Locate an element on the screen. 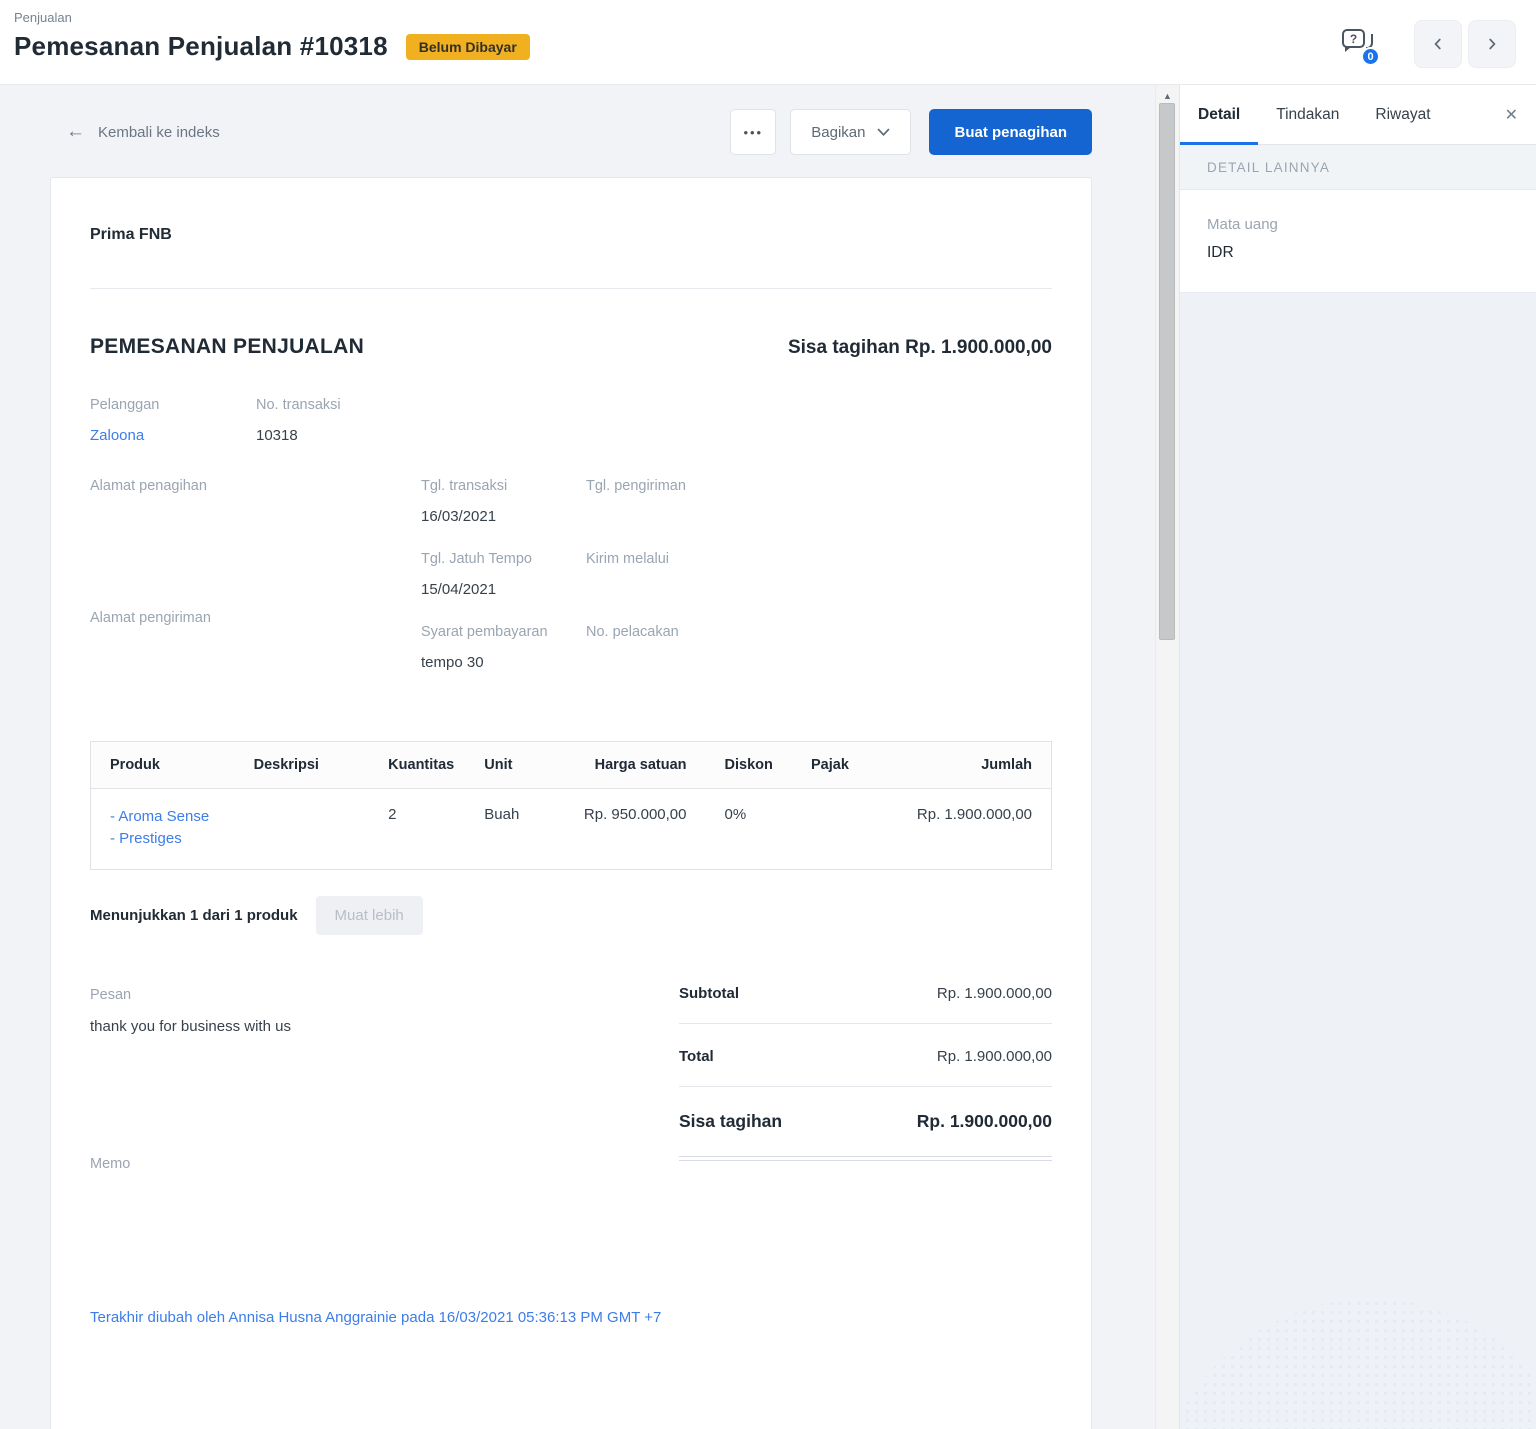 This screenshot has width=1536, height=1429. tgl-jatuh-tempo-value: 15/04/2021 is located at coordinates (459, 590).